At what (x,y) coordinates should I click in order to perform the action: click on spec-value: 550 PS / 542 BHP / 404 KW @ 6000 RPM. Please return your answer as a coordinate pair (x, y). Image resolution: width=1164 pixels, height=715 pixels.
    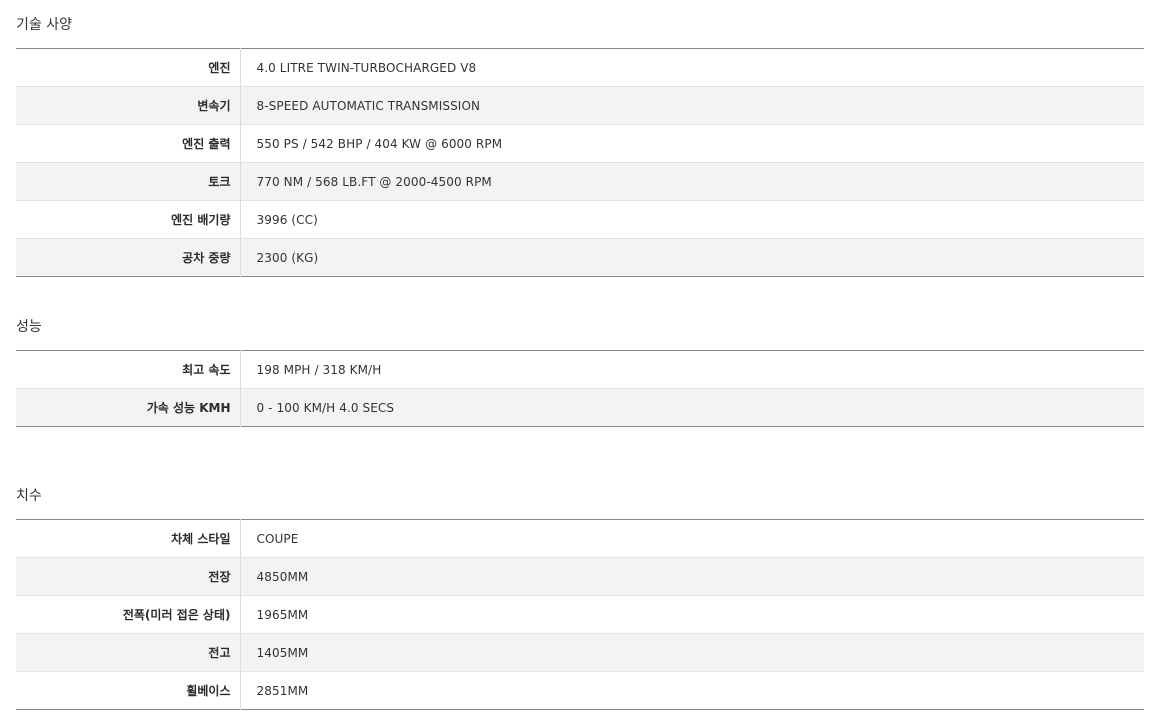
    Looking at the image, I should click on (692, 143).